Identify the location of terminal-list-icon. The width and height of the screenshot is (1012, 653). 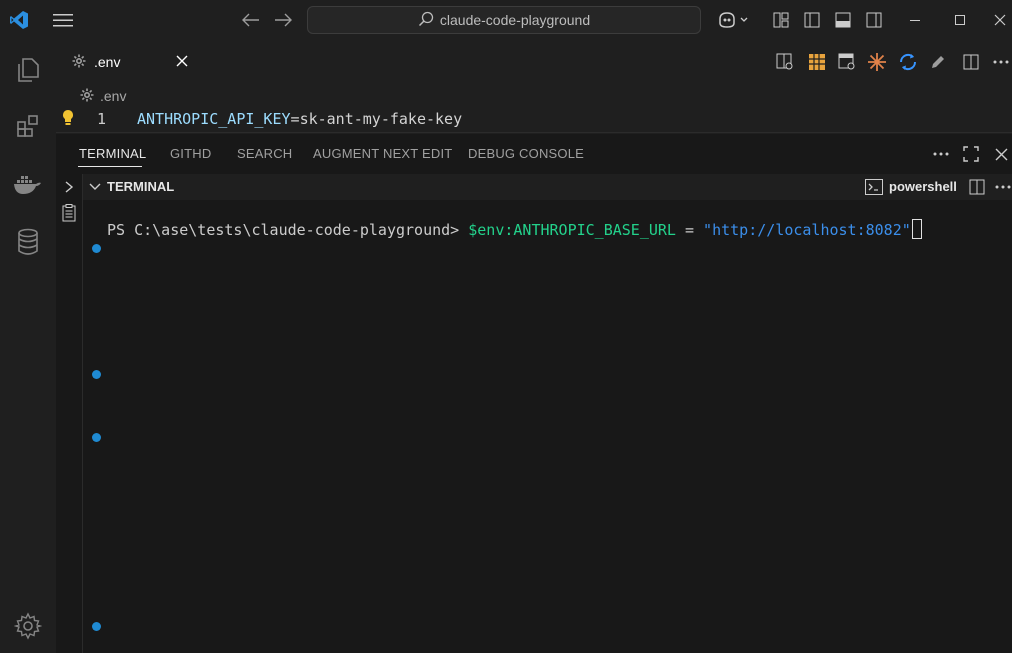
(69, 213).